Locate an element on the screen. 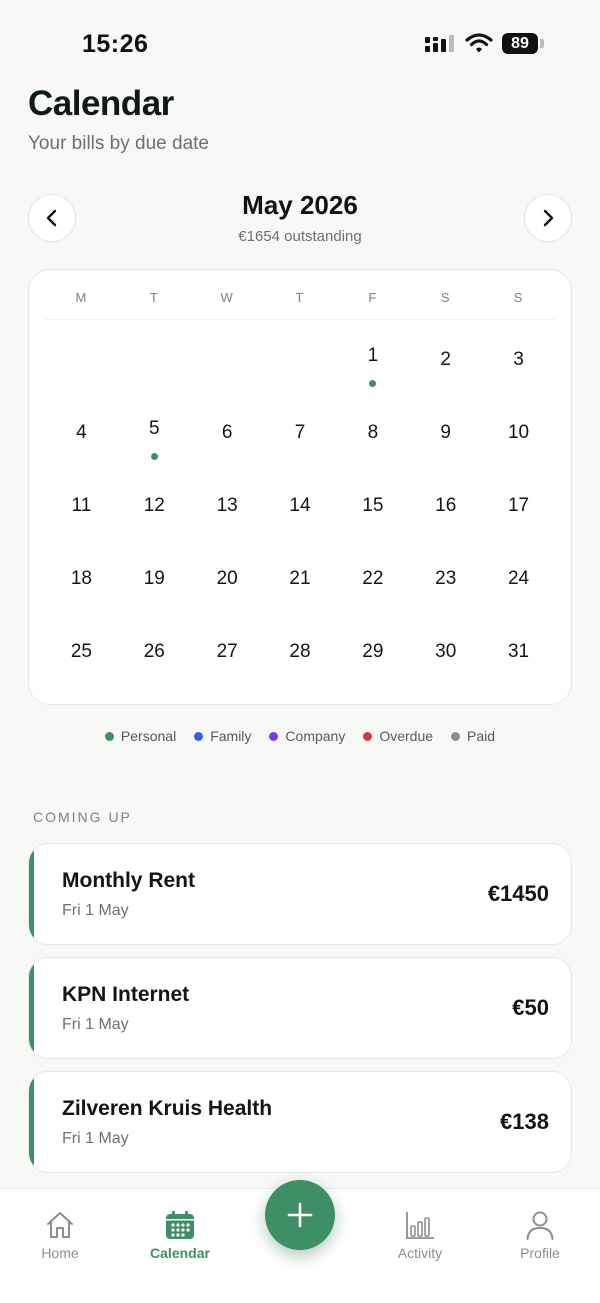  day-number: 12 is located at coordinates (154, 505).